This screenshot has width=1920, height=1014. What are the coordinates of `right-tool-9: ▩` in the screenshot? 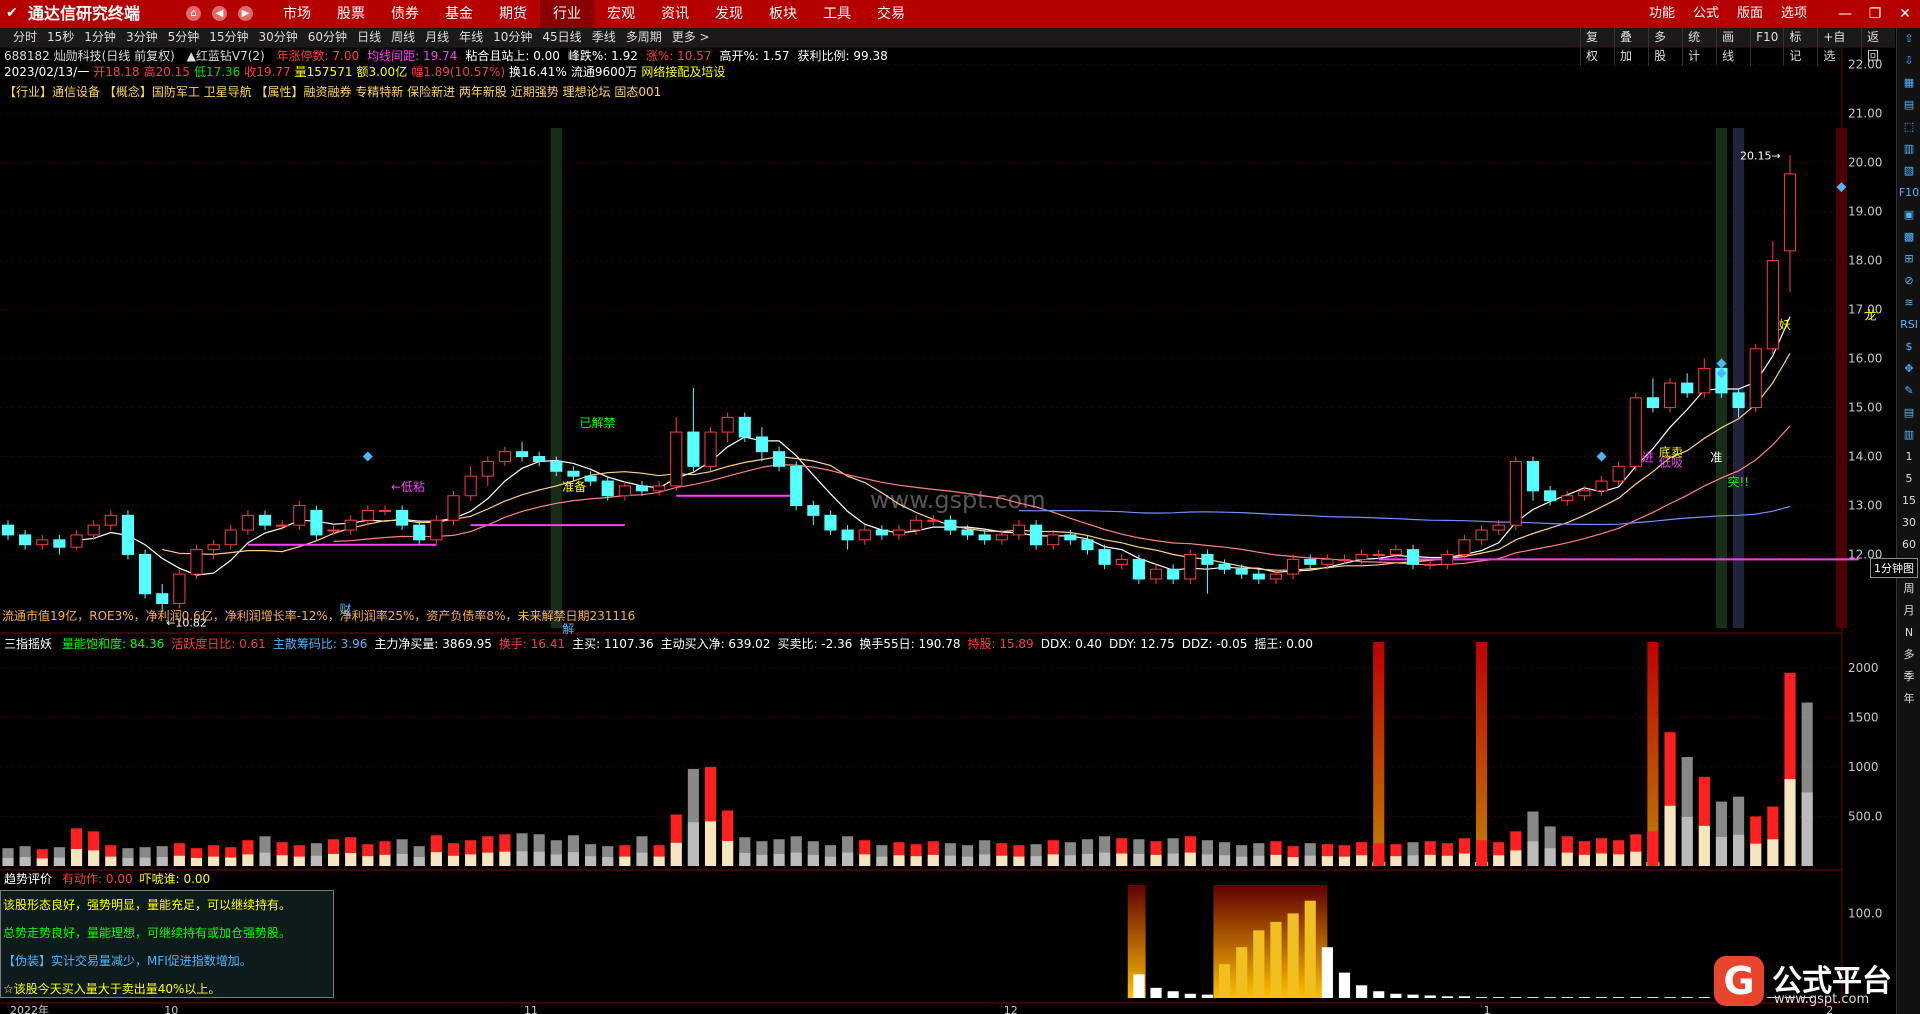 It's located at (1908, 237).